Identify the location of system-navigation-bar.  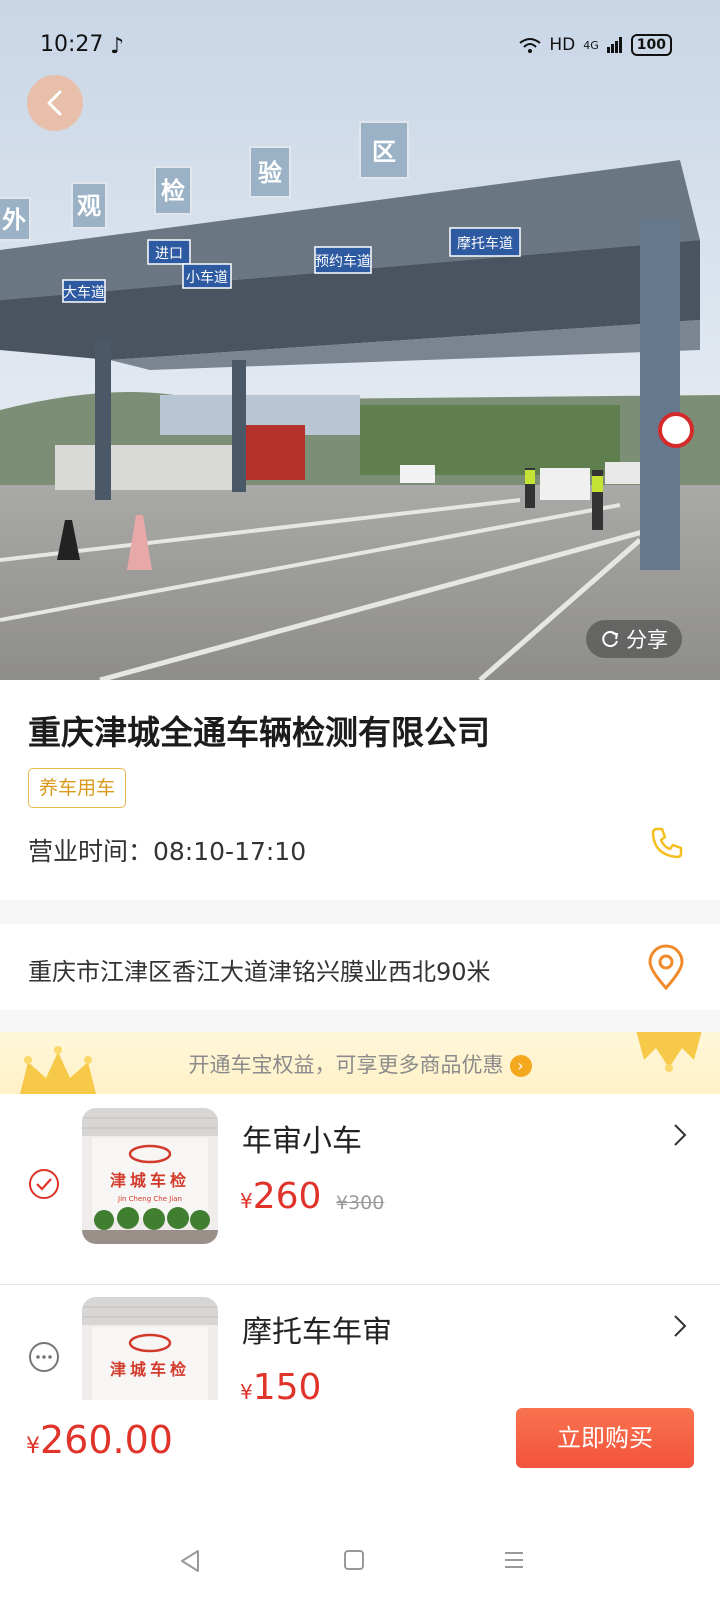
(360, 1565).